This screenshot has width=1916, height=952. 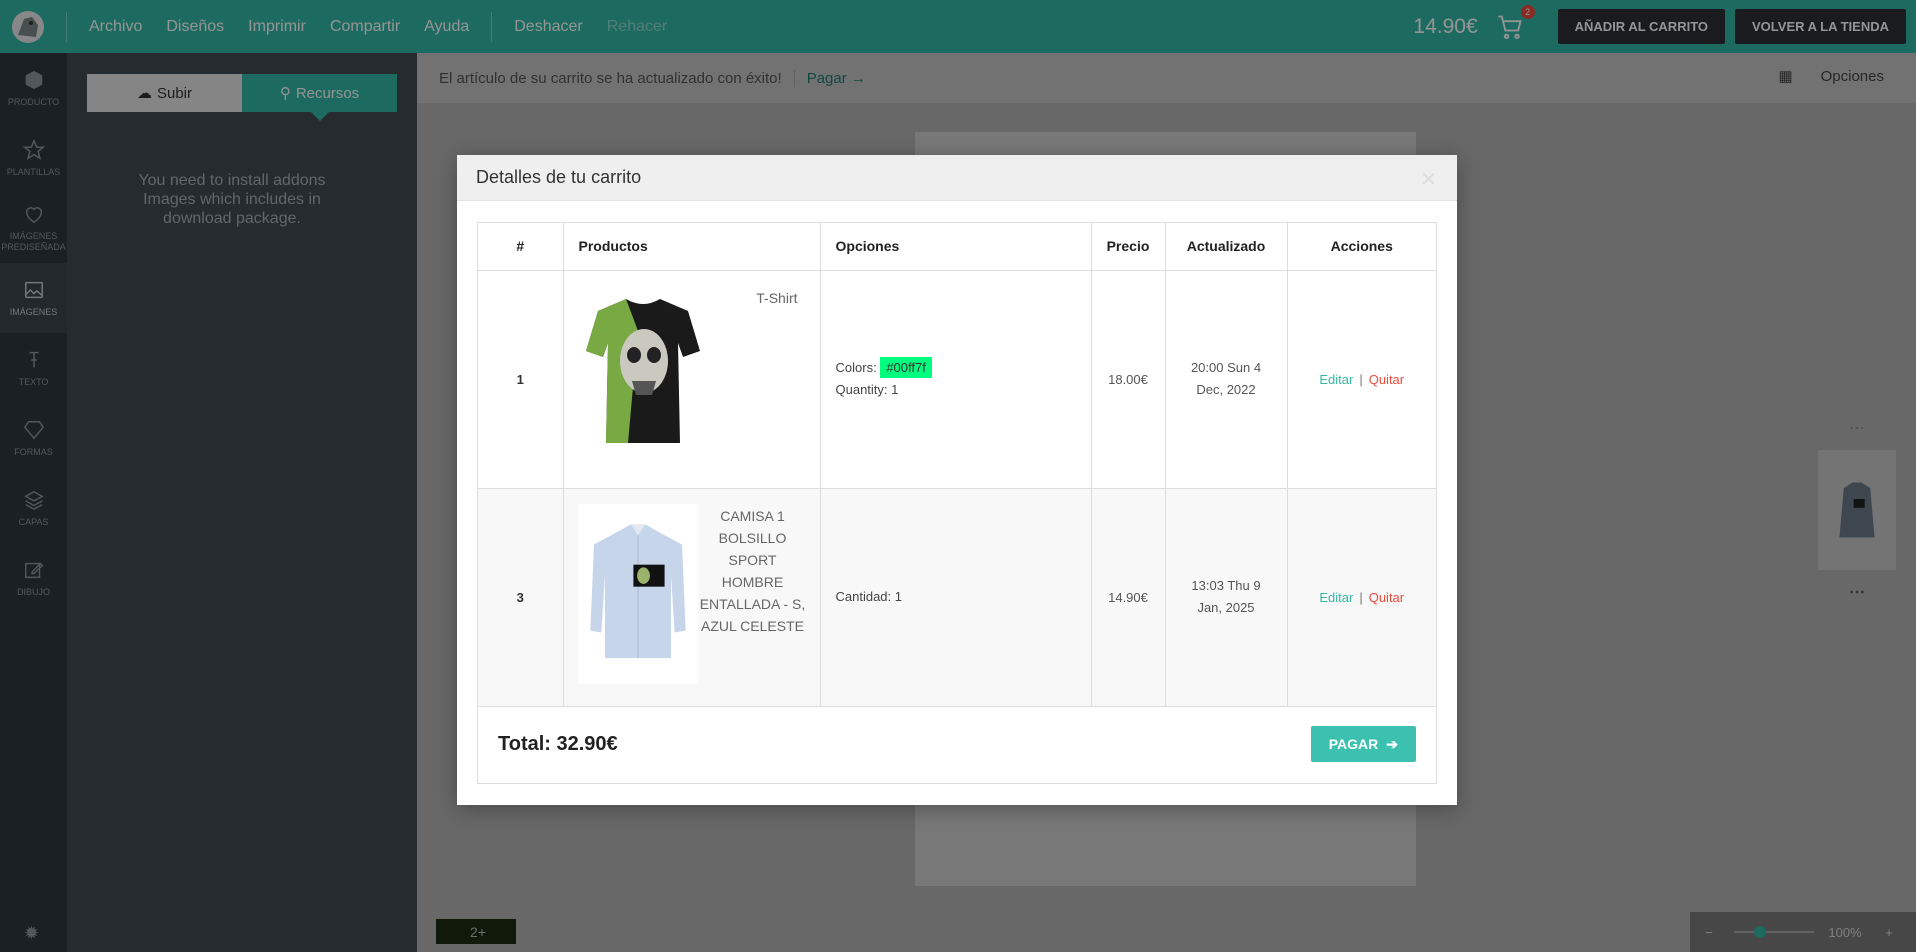 I want to click on col-updated: Actualizado, so click(x=1226, y=247).